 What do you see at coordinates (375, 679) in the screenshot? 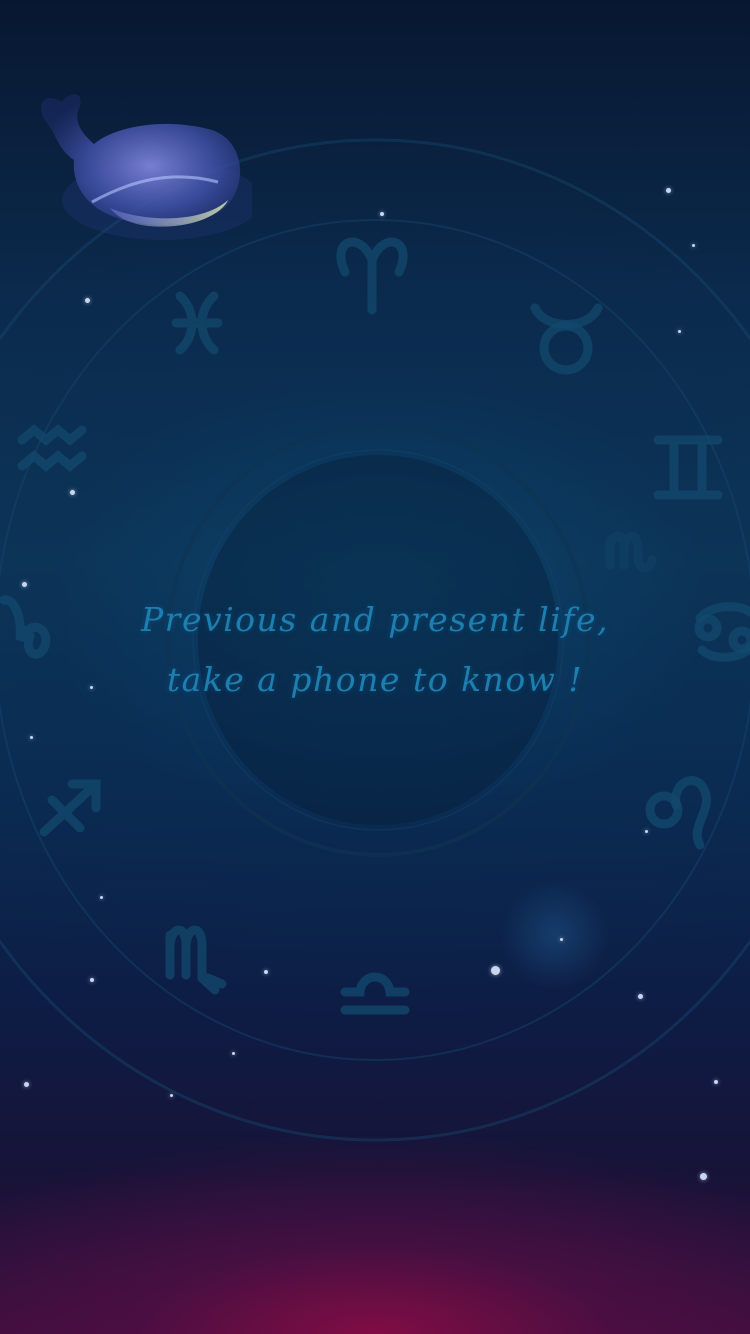
I see `tagline-line-2: take a phone to know !` at bounding box center [375, 679].